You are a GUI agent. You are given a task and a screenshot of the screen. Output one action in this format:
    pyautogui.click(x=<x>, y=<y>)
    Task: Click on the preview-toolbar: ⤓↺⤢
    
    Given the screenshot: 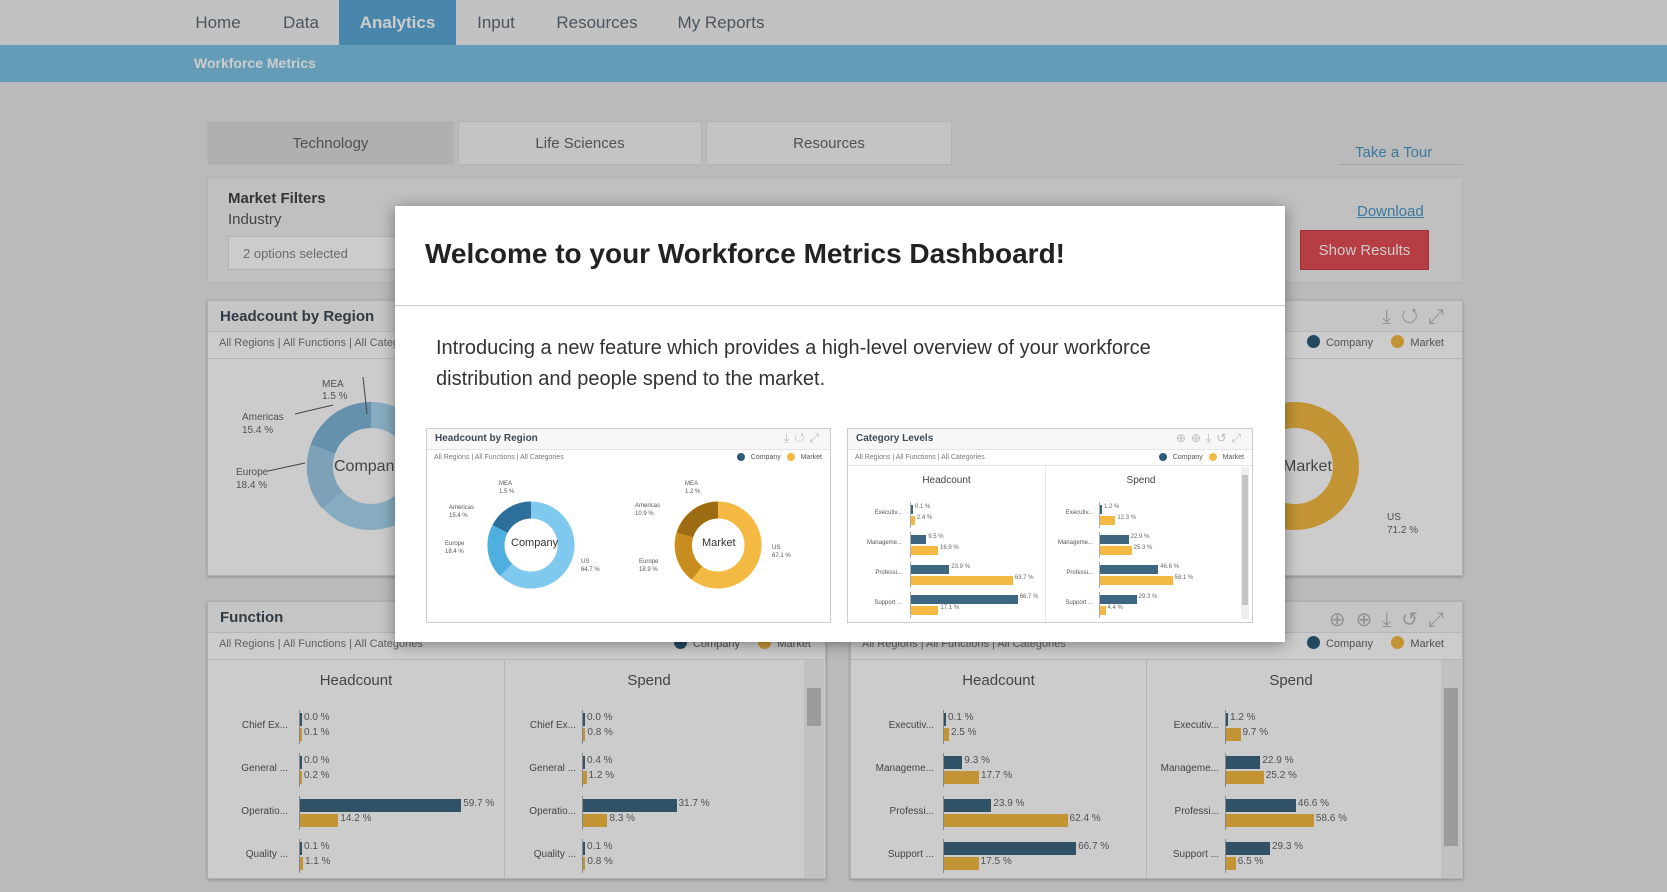 What is the action you would take?
    pyautogui.click(x=804, y=438)
    